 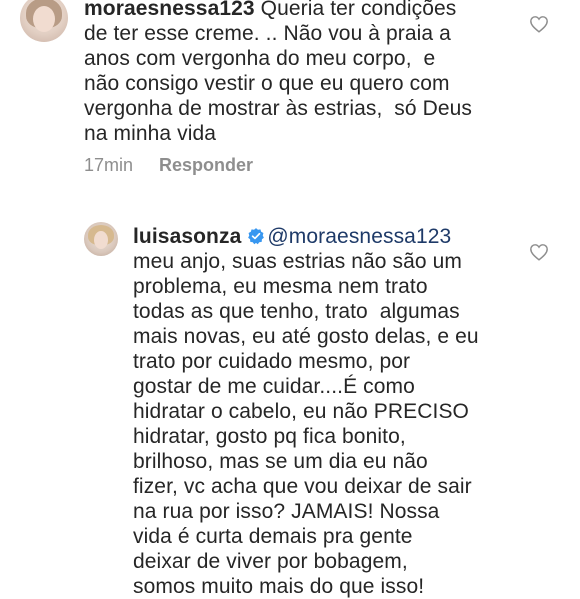 What do you see at coordinates (269, 436) in the screenshot?
I see `reply-line: hidratar, gosto pq fica bonito,` at bounding box center [269, 436].